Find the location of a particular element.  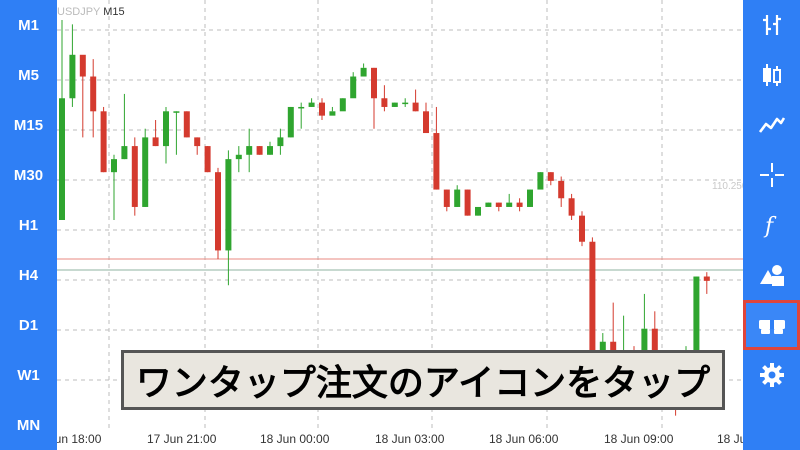

candlestick-button is located at coordinates (771, 75).